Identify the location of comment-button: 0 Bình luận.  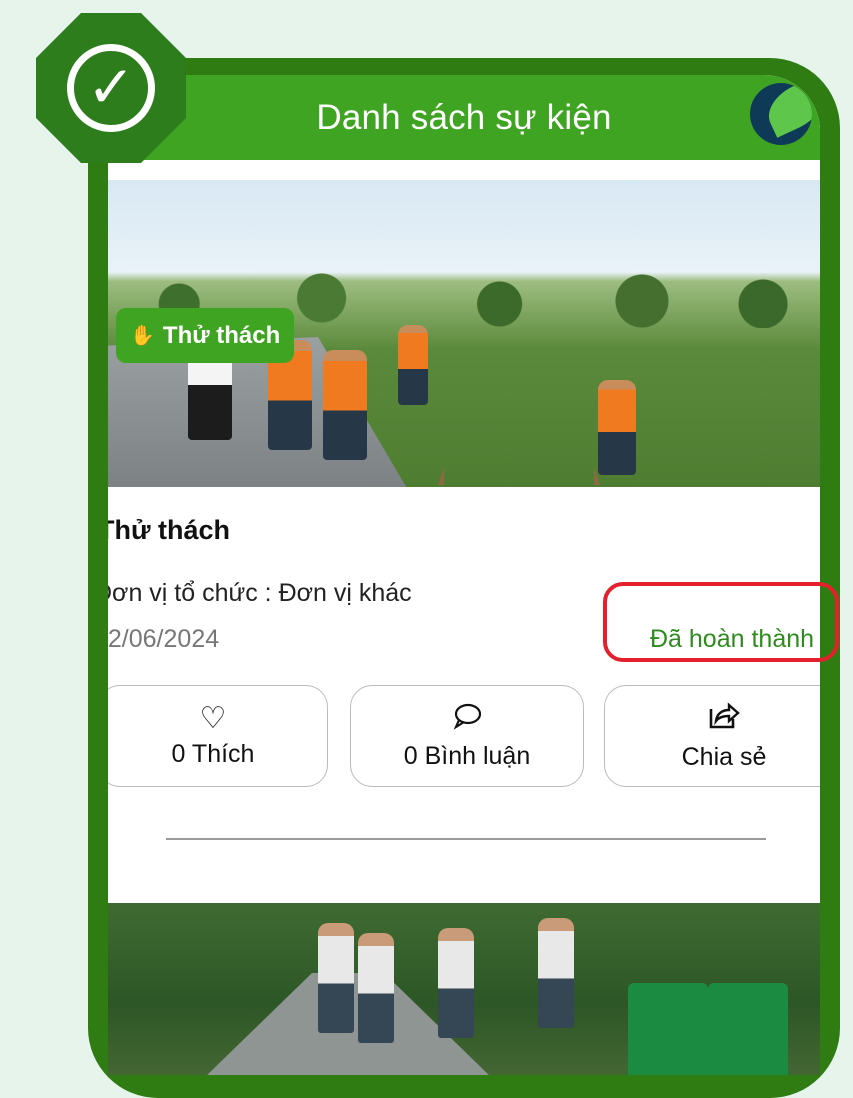
(467, 736).